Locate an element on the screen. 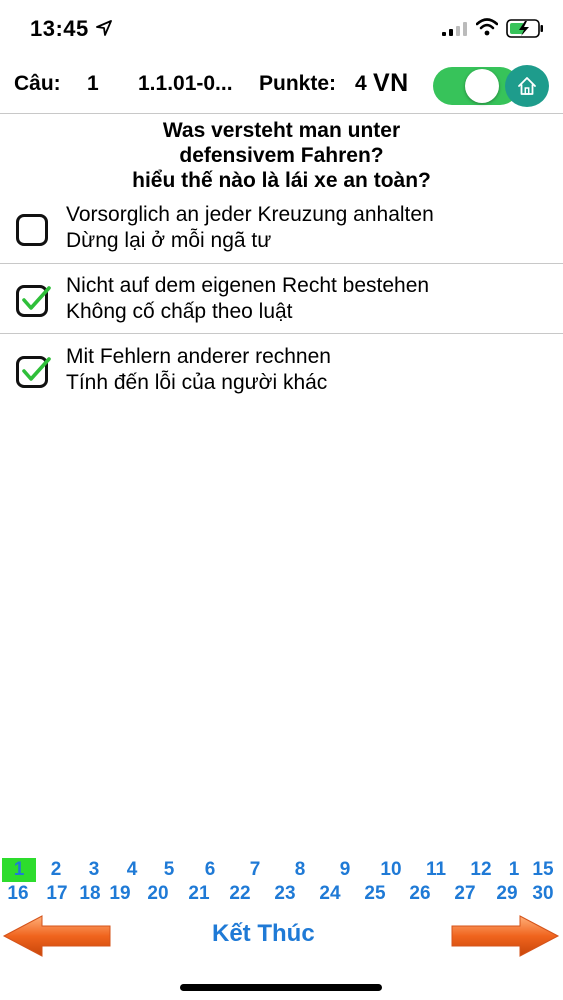  wifi-icon is located at coordinates (487, 27).